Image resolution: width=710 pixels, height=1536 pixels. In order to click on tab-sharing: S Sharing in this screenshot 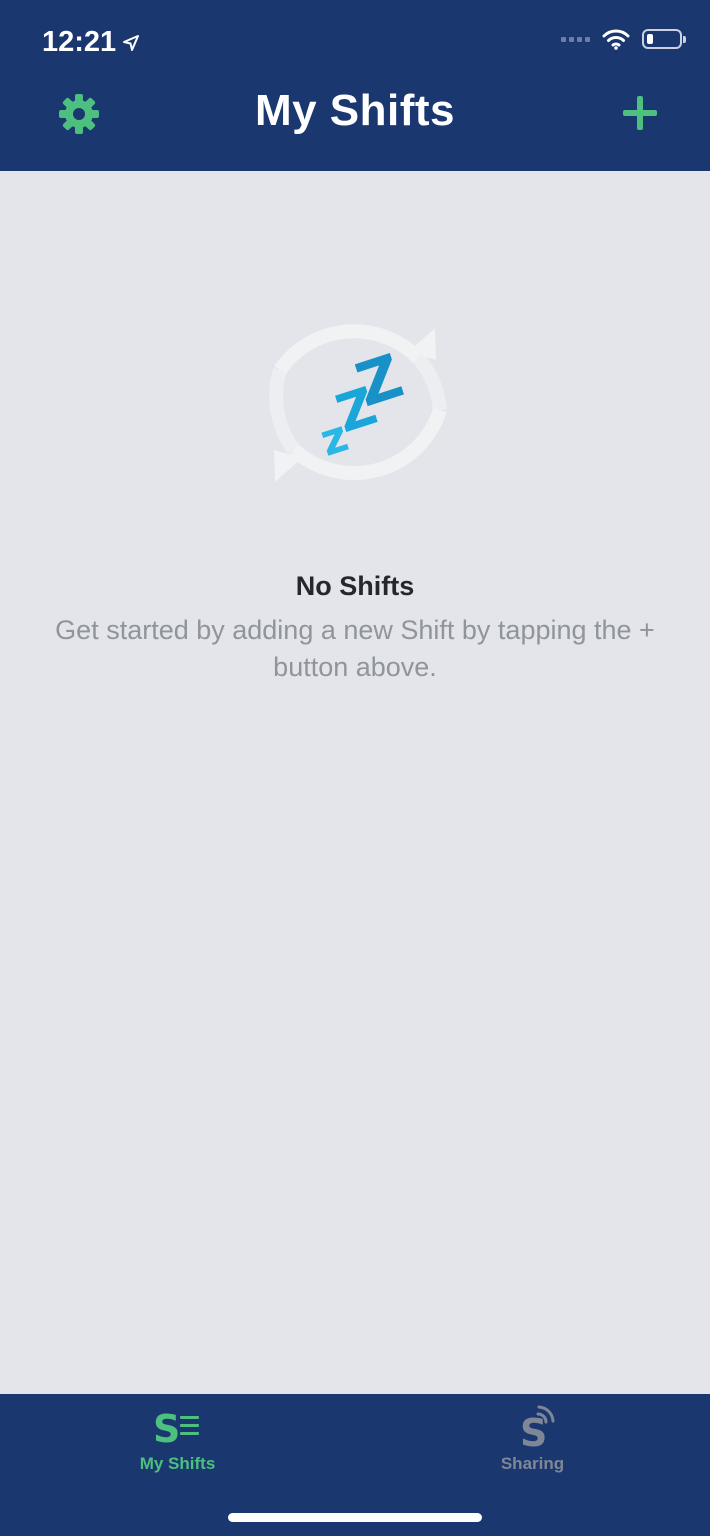, I will do `click(532, 1444)`.